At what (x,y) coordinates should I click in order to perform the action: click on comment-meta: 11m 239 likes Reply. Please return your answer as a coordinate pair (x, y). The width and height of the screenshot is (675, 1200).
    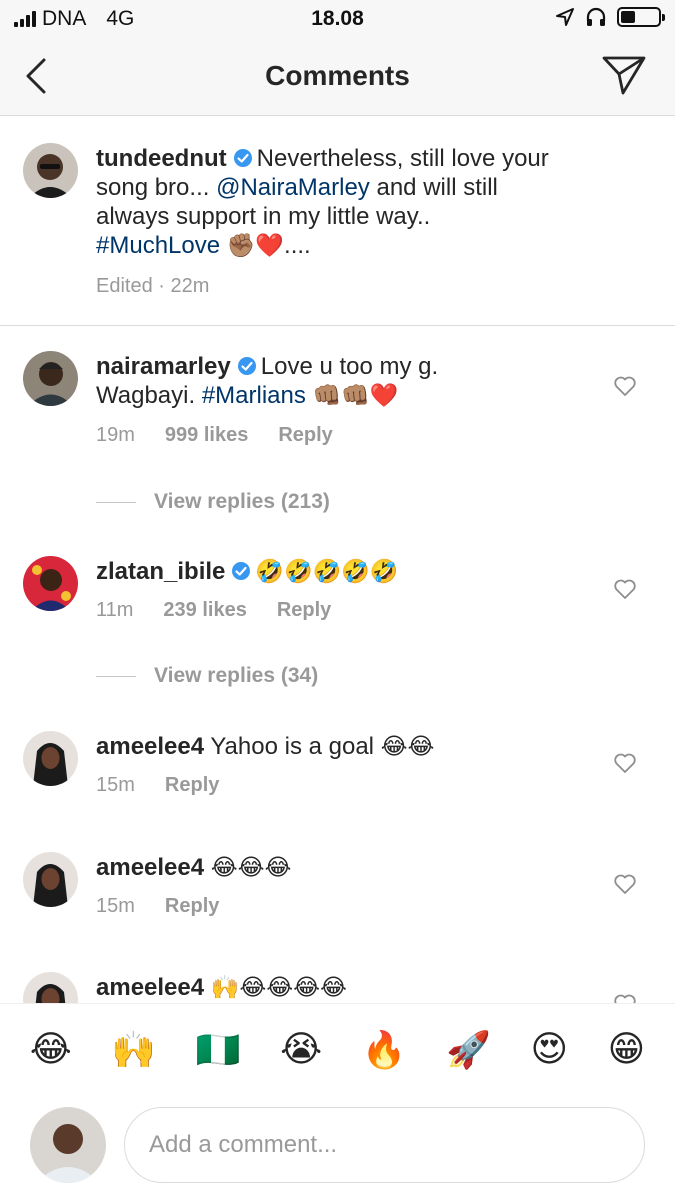
    Looking at the image, I should click on (213, 610).